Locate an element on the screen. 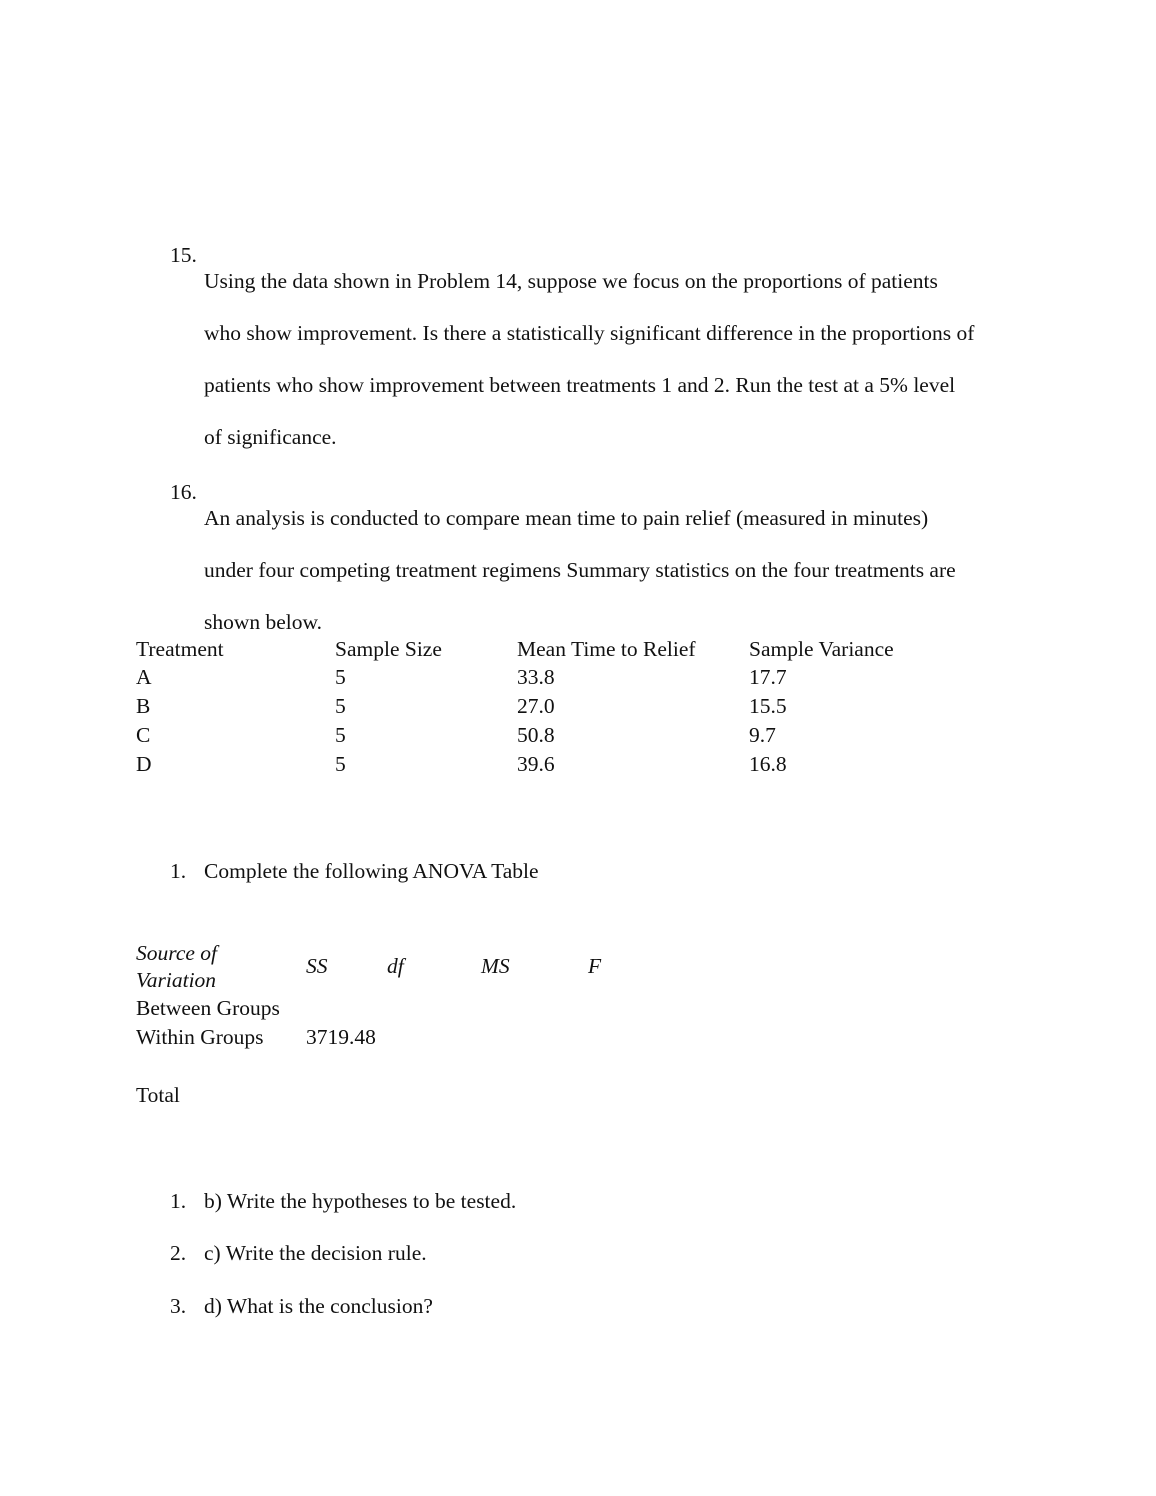 This screenshot has width=1156, height=1496. header-ss: SS is located at coordinates (317, 966).